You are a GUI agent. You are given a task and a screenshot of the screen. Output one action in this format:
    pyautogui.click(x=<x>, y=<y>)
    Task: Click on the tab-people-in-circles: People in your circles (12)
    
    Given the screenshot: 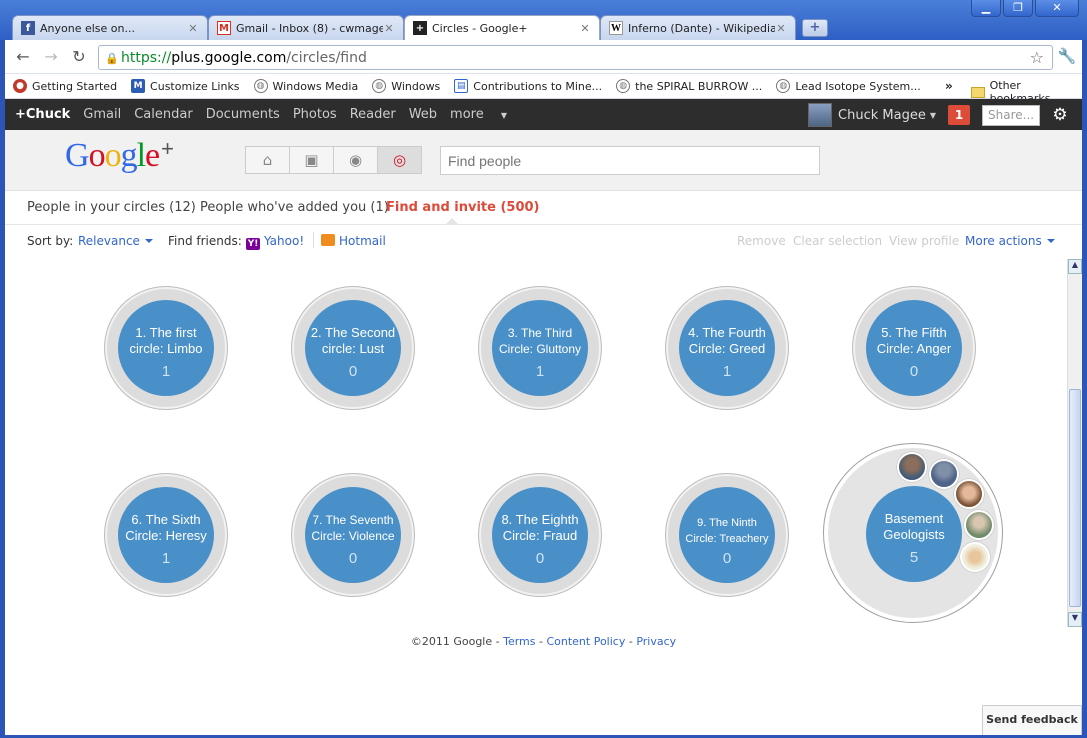 What is the action you would take?
    pyautogui.click(x=111, y=207)
    